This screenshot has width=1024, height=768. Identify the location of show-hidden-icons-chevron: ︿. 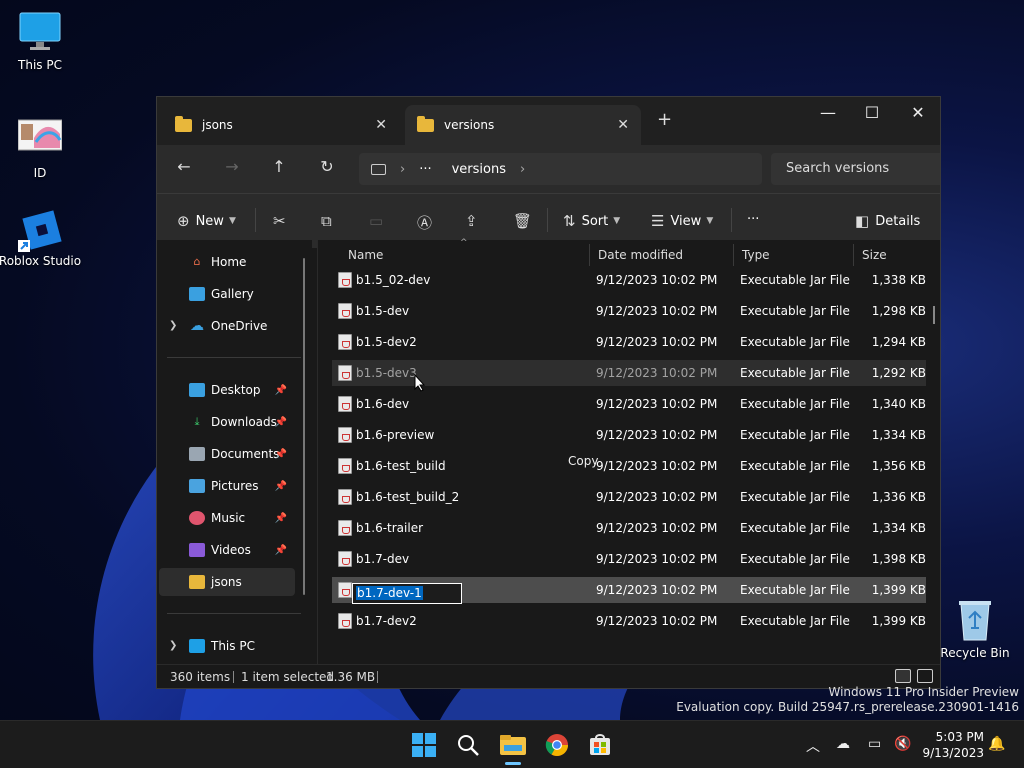
(813, 746).